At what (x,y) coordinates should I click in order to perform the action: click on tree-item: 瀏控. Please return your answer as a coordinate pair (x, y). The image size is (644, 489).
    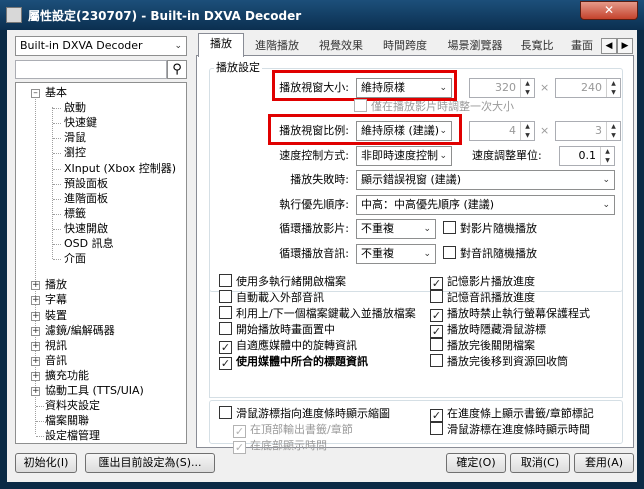
    Looking at the image, I should click on (75, 153).